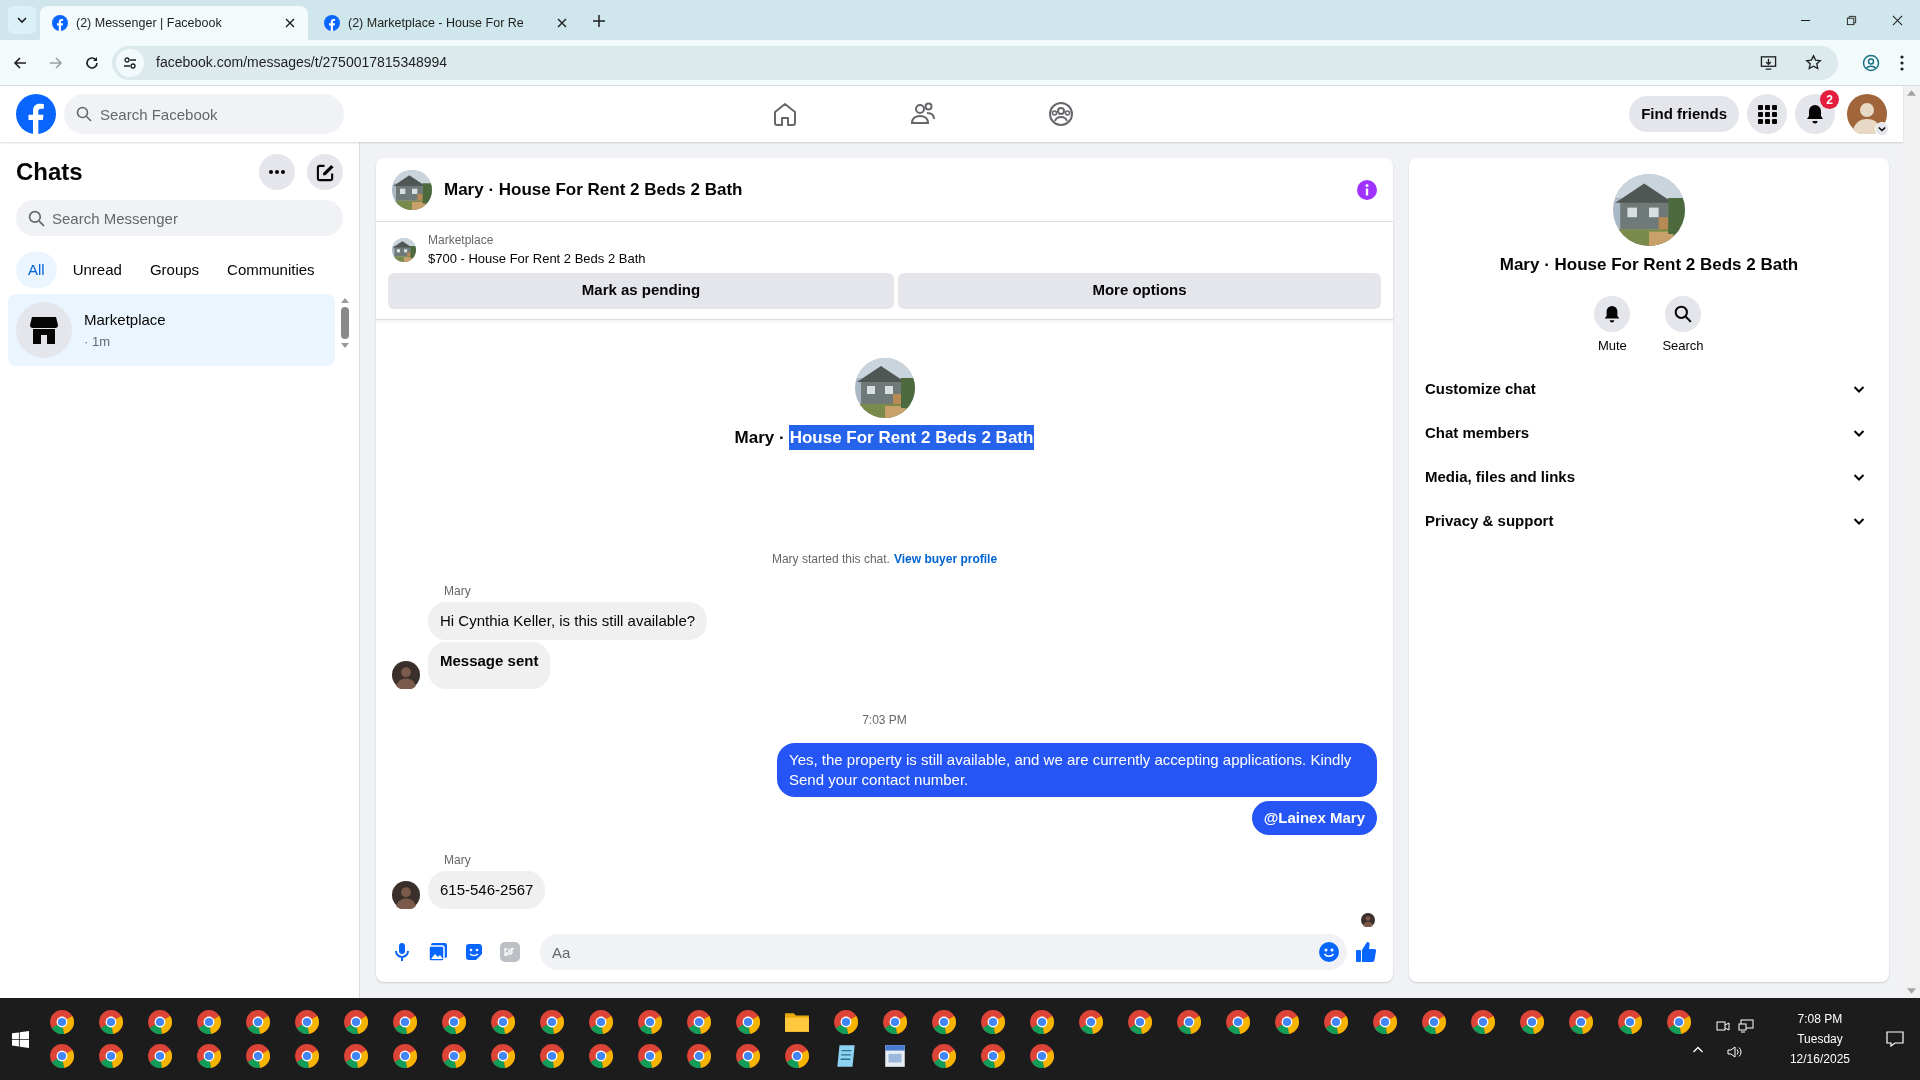 This screenshot has width=1920, height=1080. Describe the element at coordinates (1819, 1039) in the screenshot. I see `clock: 7:08 PM Tuesday 12/16/2025` at that location.